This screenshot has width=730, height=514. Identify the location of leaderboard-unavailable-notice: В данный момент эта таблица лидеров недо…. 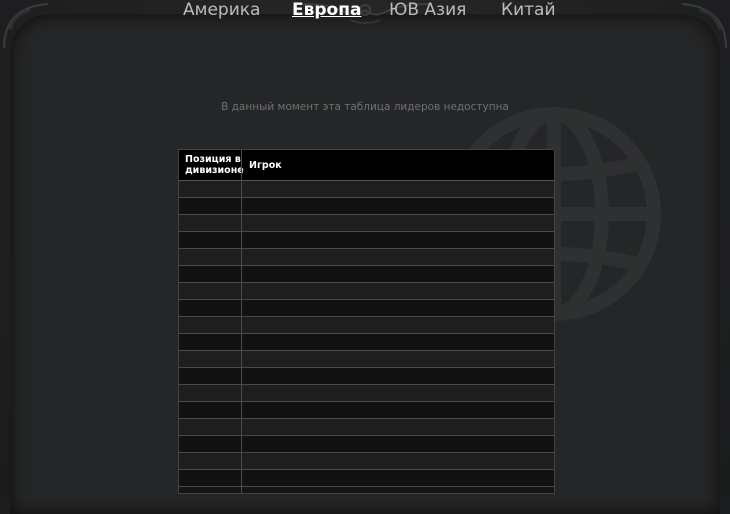
(365, 107).